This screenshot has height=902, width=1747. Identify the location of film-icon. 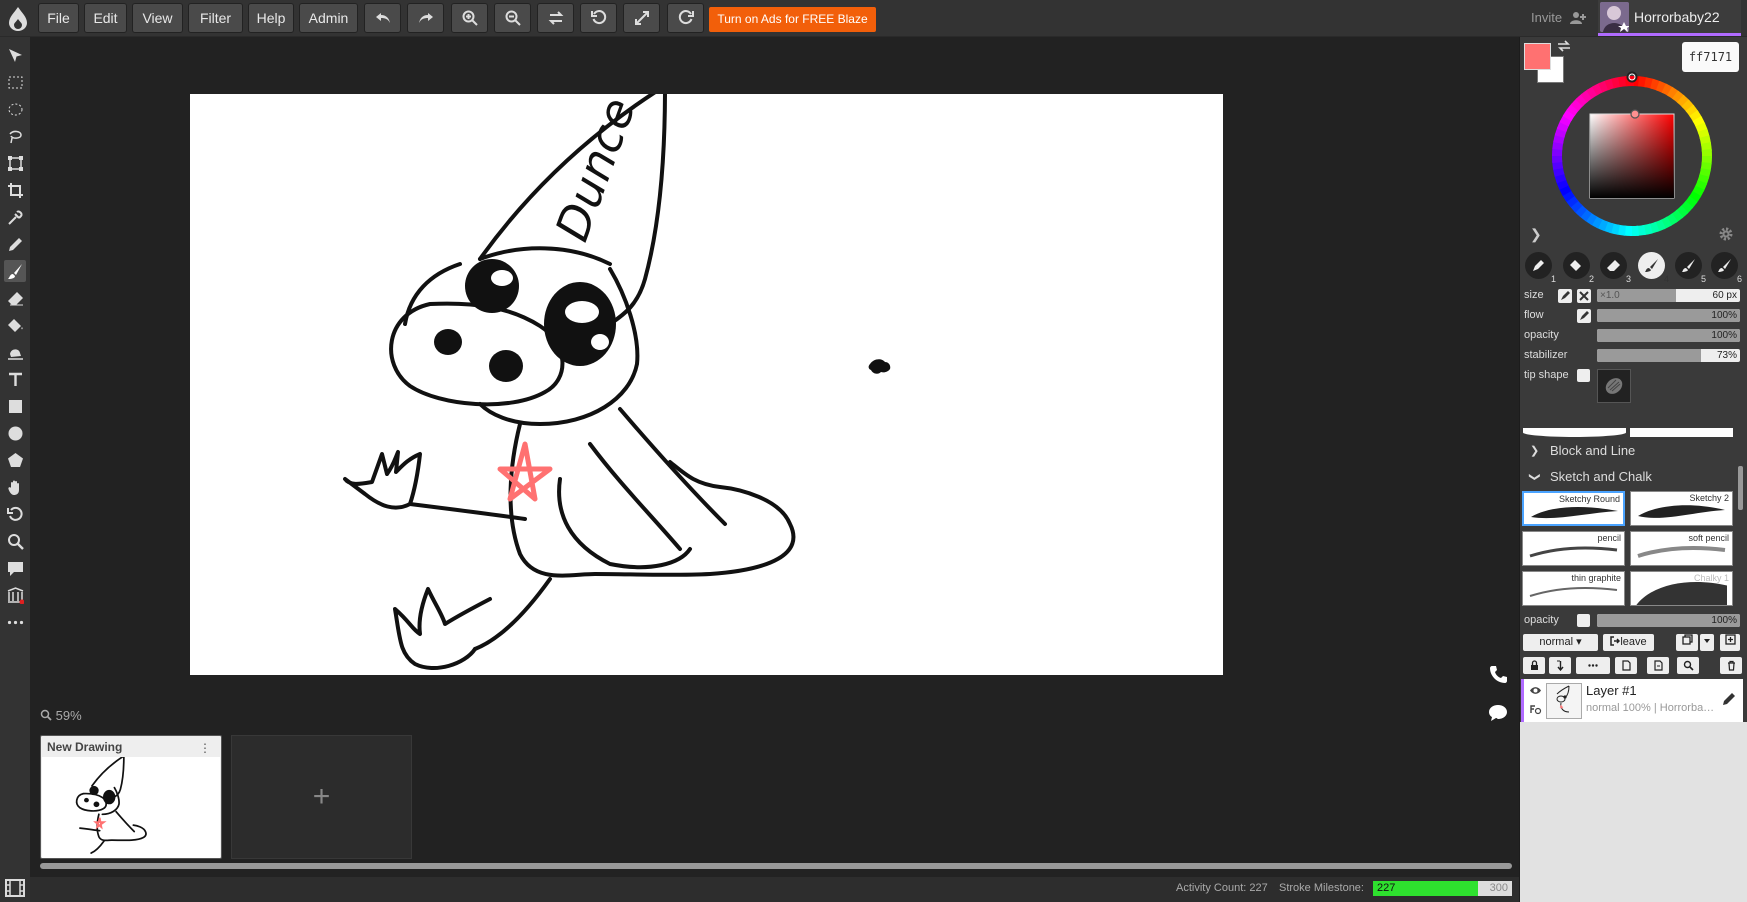
(15, 888).